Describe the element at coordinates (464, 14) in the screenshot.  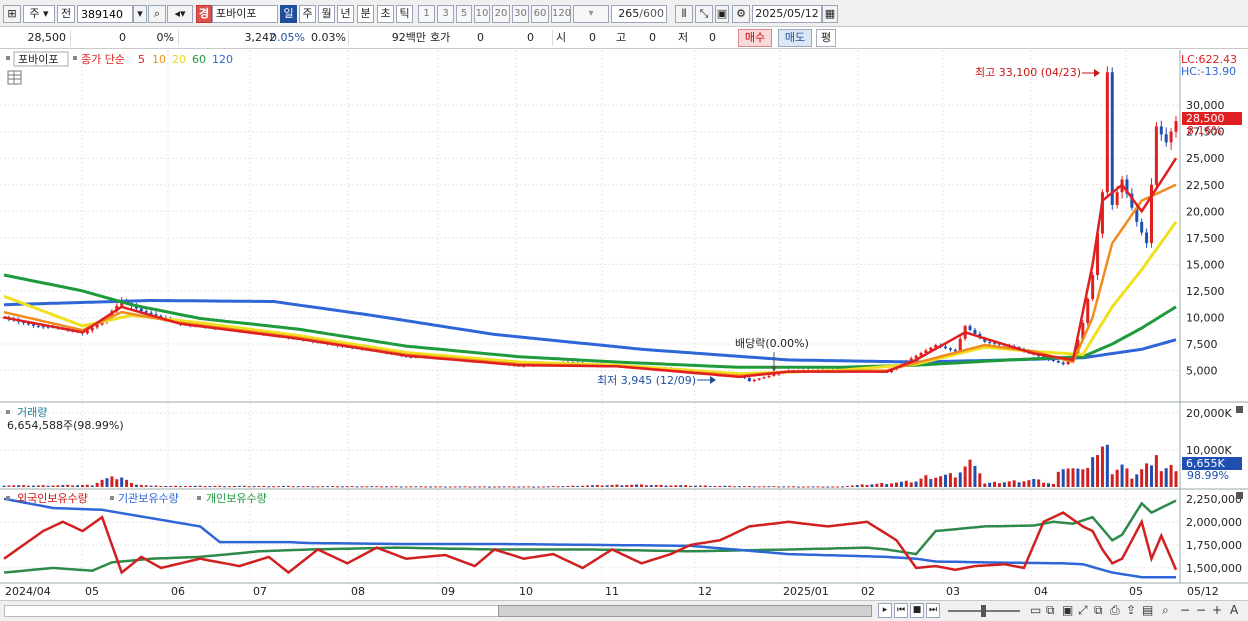
I see `period-number-2: 5` at that location.